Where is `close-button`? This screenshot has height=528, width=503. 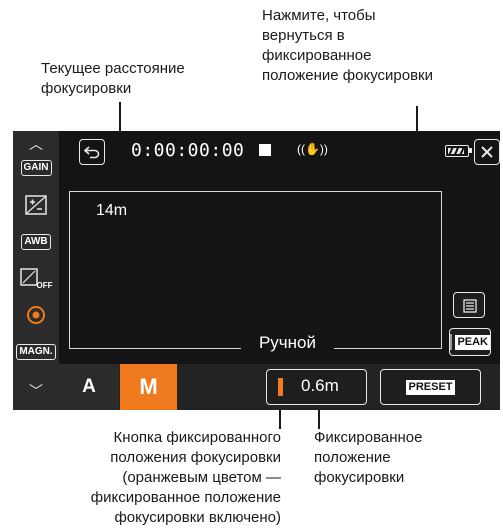 close-button is located at coordinates (487, 152).